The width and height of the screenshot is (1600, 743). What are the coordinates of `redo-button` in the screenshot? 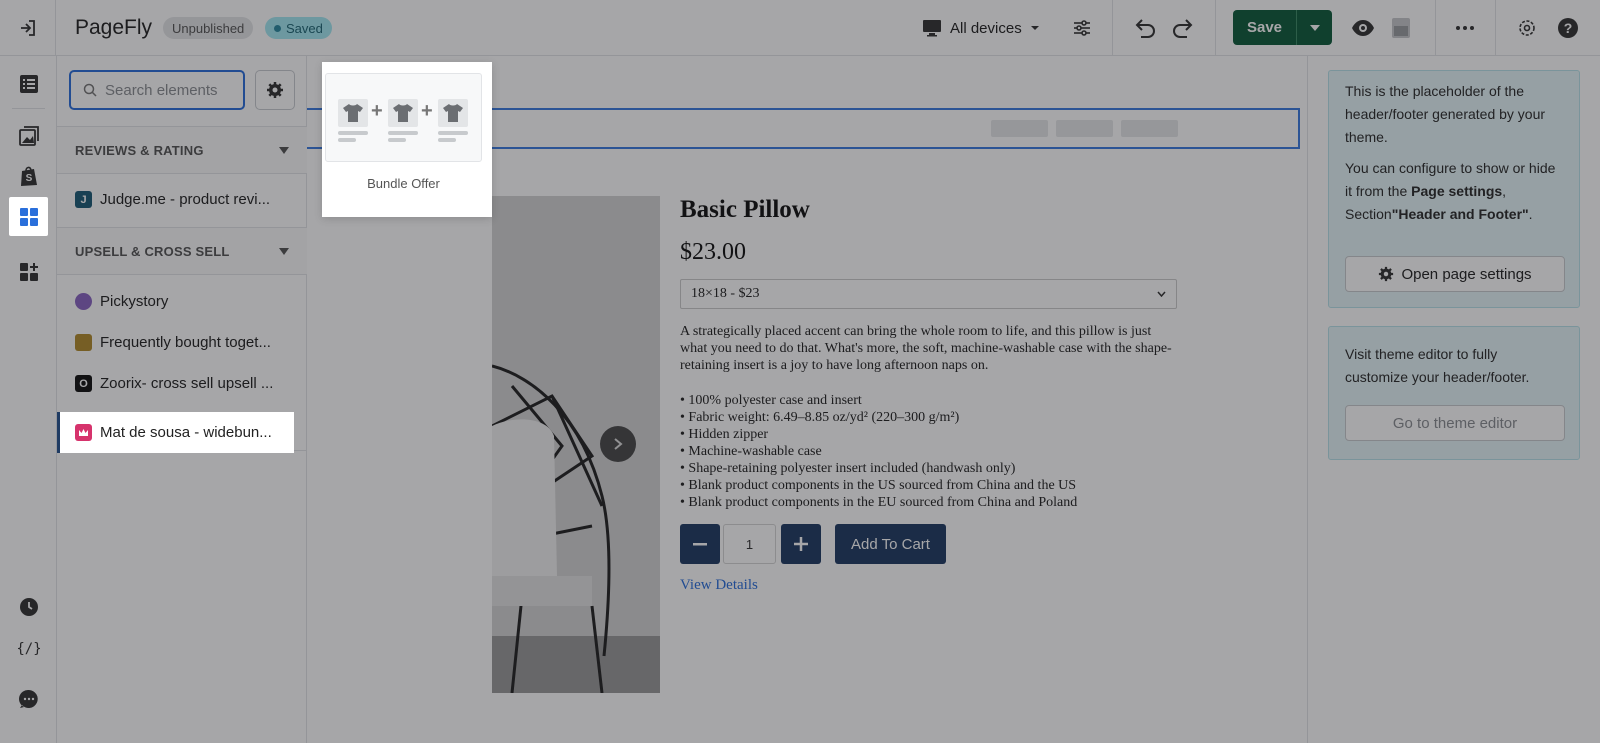 It's located at (1183, 28).